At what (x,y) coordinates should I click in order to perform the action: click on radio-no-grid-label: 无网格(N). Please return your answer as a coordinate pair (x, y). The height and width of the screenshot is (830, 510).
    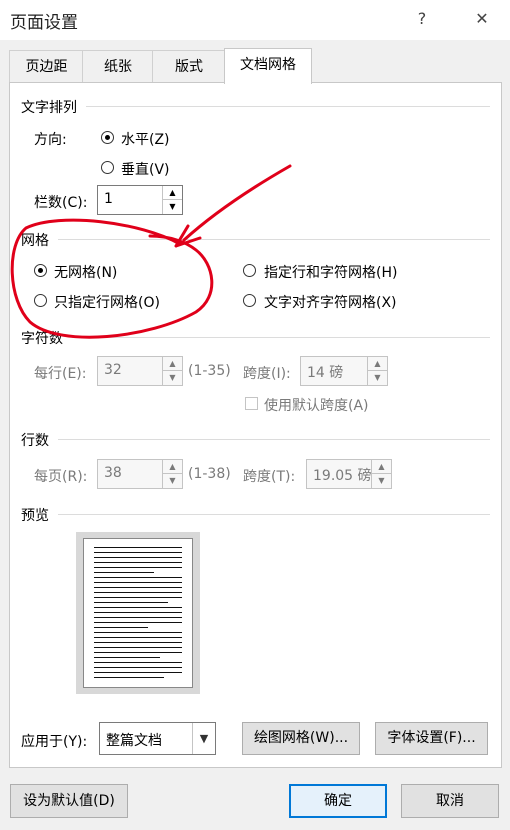
    Looking at the image, I should click on (85, 272).